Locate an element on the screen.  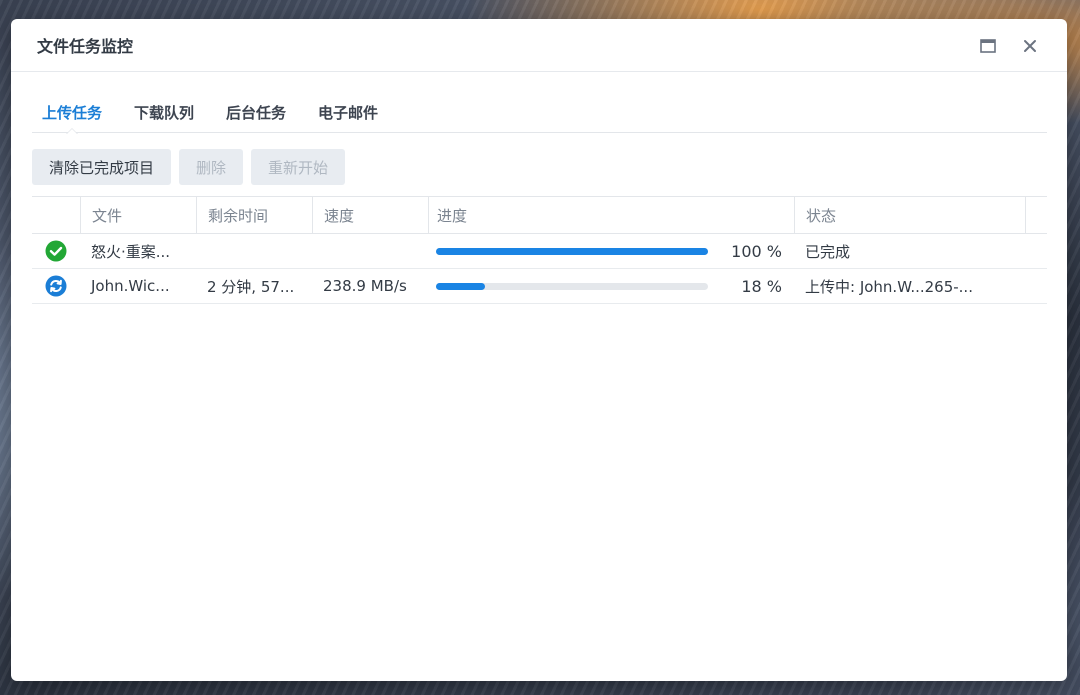
tab-email: 电子邮件 is located at coordinates (348, 112).